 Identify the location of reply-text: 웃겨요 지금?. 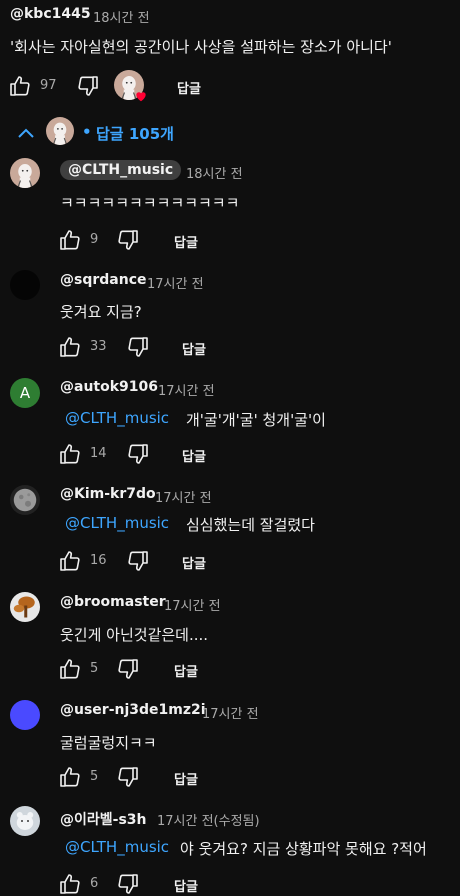
(101, 312).